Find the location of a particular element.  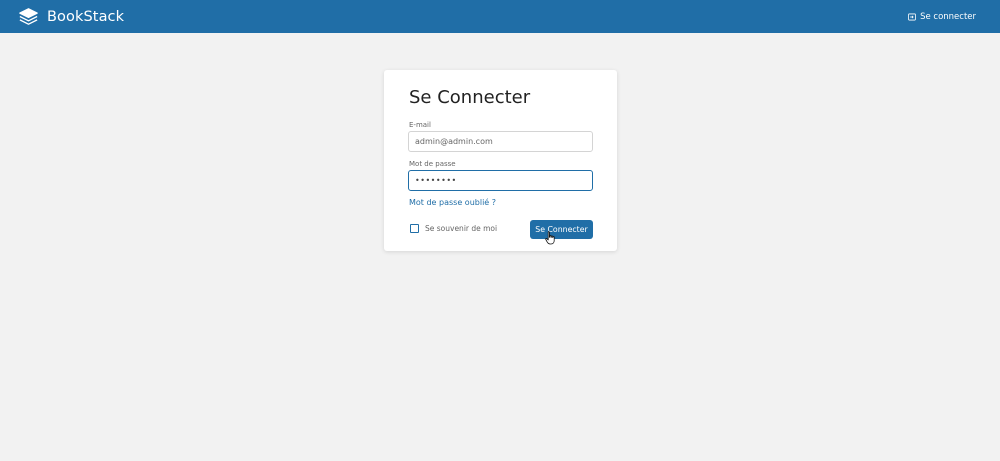

brand-name: BookStack is located at coordinates (86, 16).